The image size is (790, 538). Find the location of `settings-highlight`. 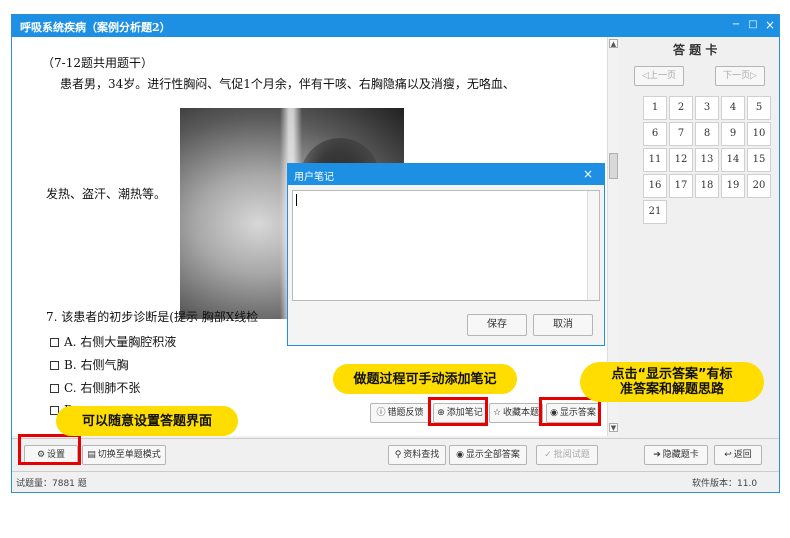

settings-highlight is located at coordinates (49, 449).